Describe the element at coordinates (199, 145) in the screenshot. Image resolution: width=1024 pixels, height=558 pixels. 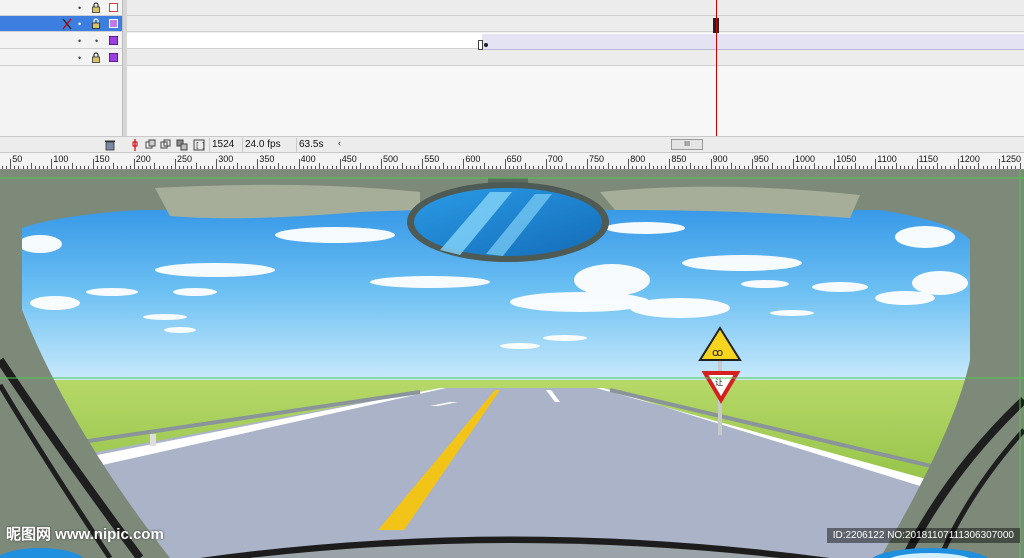
I see `modify-markers-icon: [ ]` at that location.